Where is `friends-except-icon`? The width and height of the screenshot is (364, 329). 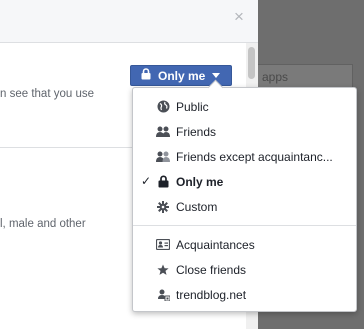 friends-except-icon is located at coordinates (163, 156).